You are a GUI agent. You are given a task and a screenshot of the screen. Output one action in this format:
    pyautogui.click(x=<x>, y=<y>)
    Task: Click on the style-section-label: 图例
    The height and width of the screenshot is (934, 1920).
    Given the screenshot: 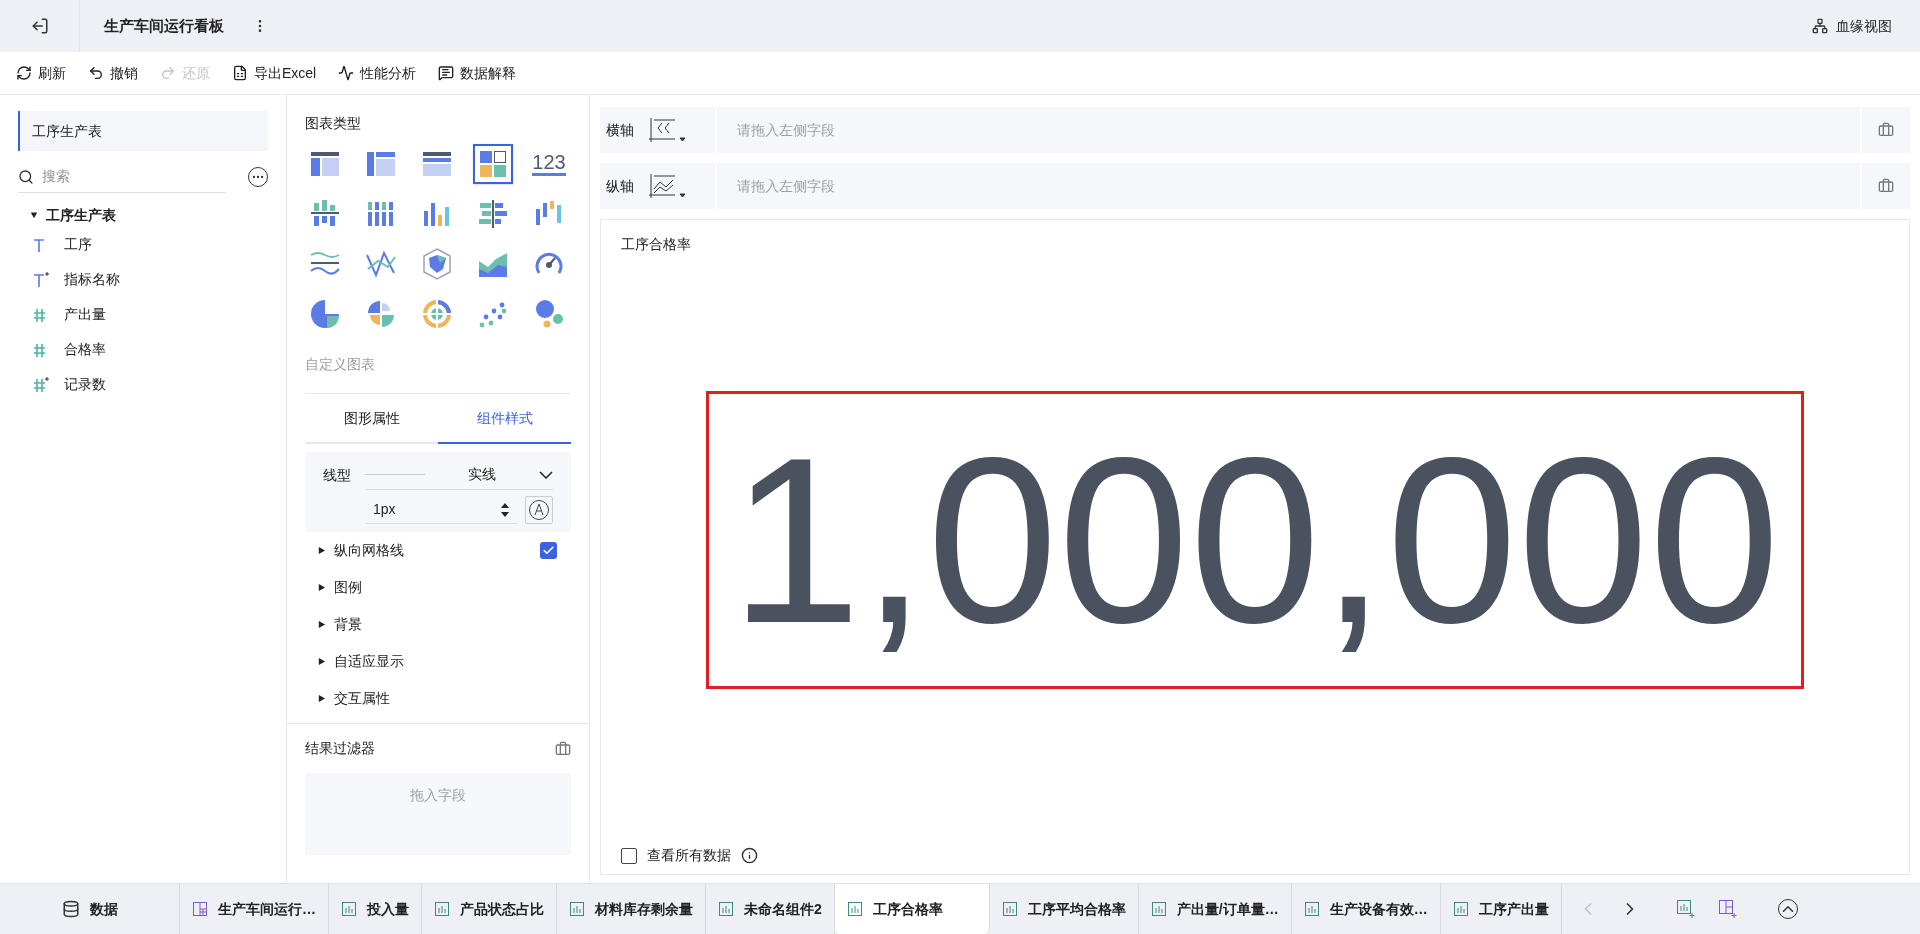 What is the action you would take?
    pyautogui.click(x=348, y=587)
    